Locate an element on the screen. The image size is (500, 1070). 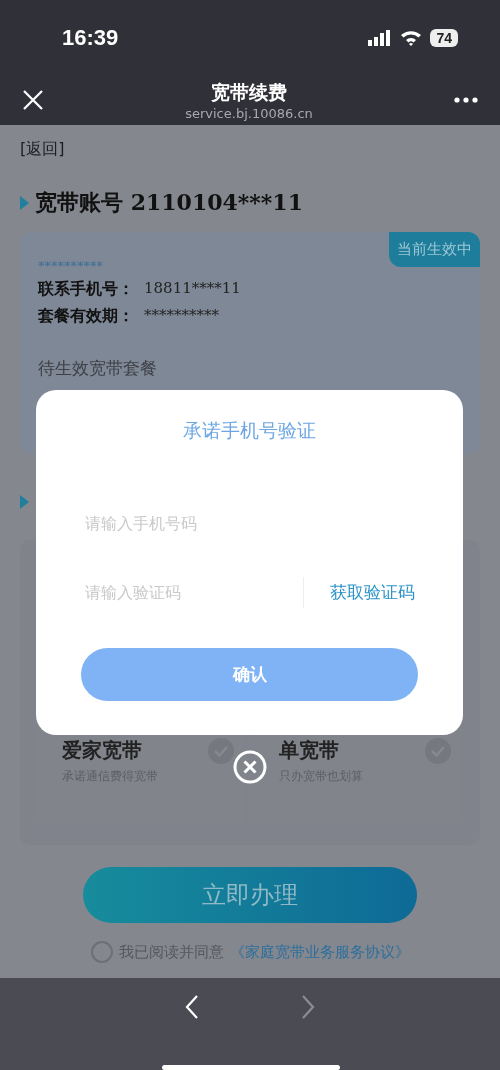
option-title: 爱家宽带 is located at coordinates (102, 750).